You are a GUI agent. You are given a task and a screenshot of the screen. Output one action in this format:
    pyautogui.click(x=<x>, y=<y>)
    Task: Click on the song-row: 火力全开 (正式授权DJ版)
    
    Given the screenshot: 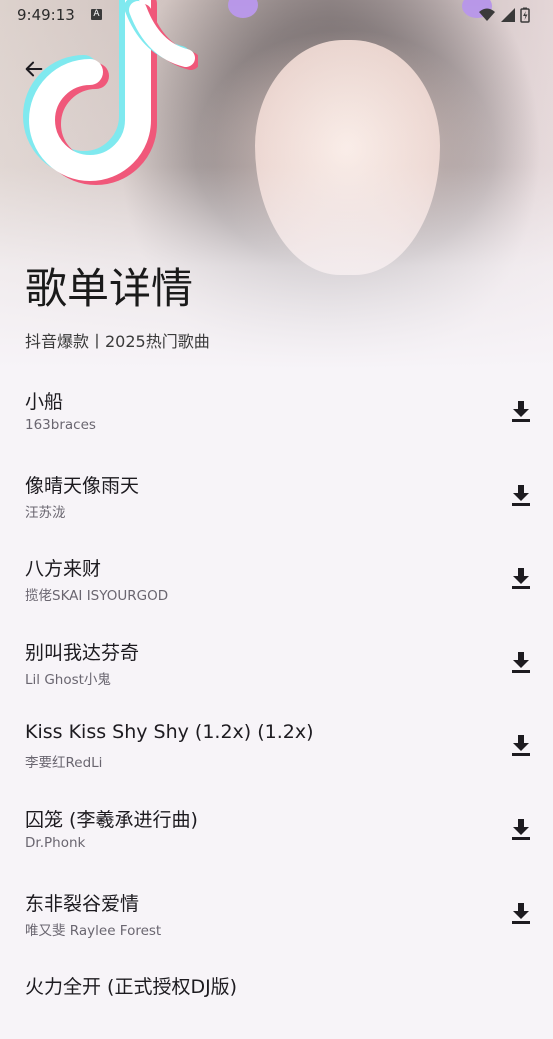 What is the action you would take?
    pyautogui.click(x=276, y=997)
    